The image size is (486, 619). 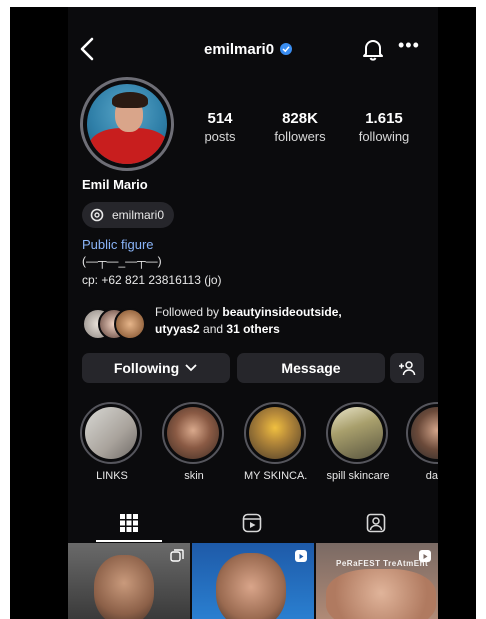 I want to click on top-bar: emilmari0 •••, so click(x=253, y=50).